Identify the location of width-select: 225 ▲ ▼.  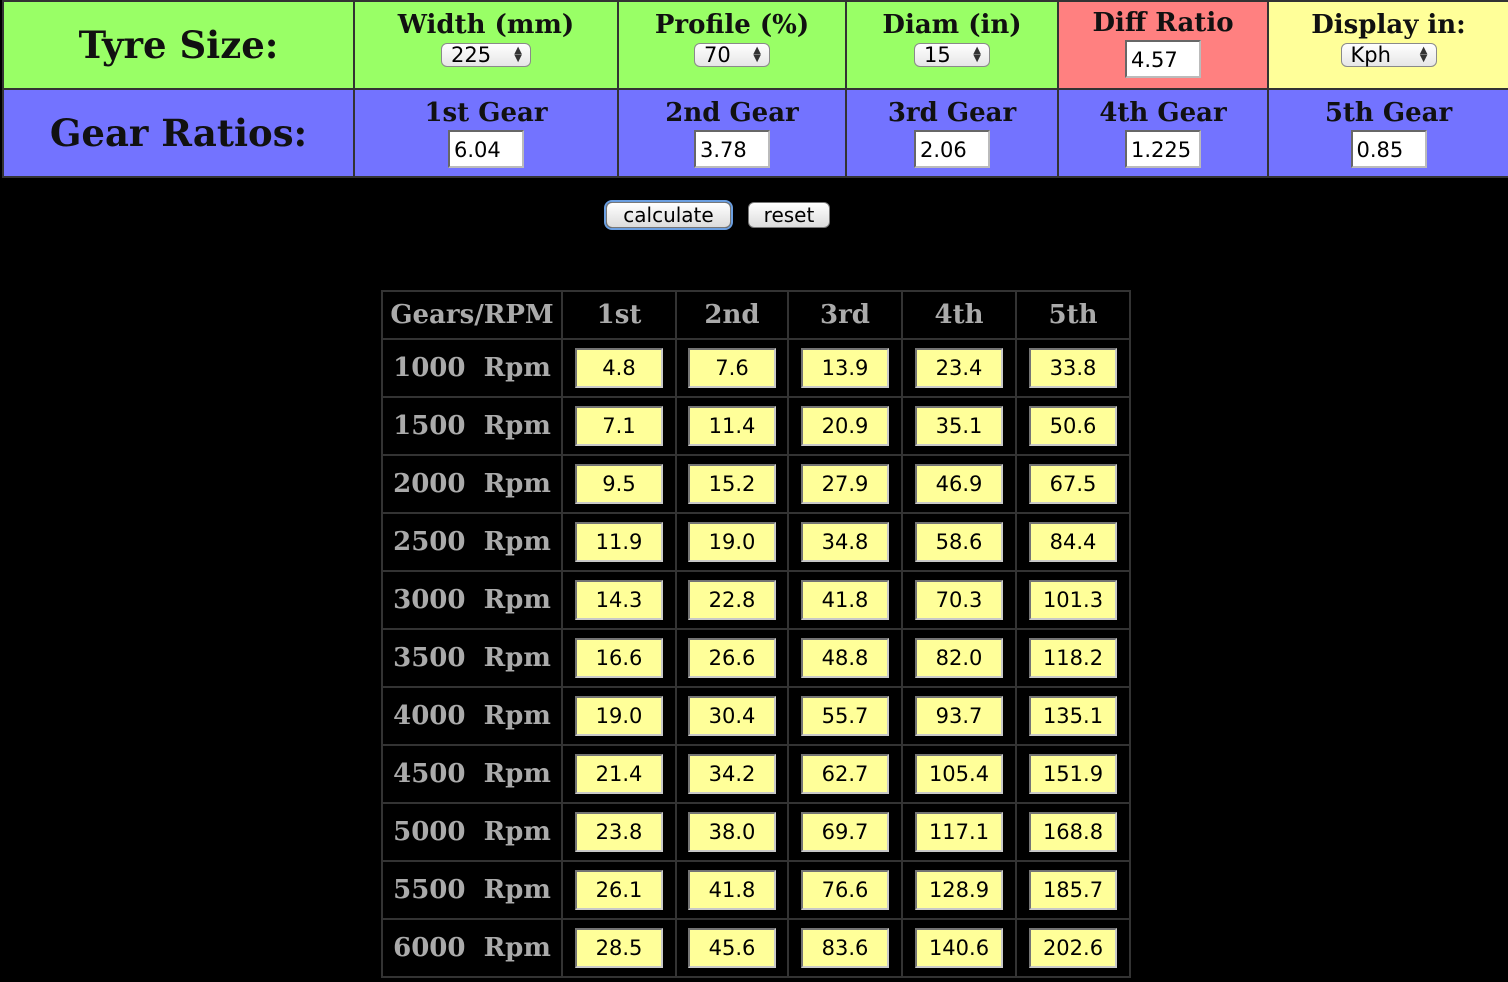
(486, 55).